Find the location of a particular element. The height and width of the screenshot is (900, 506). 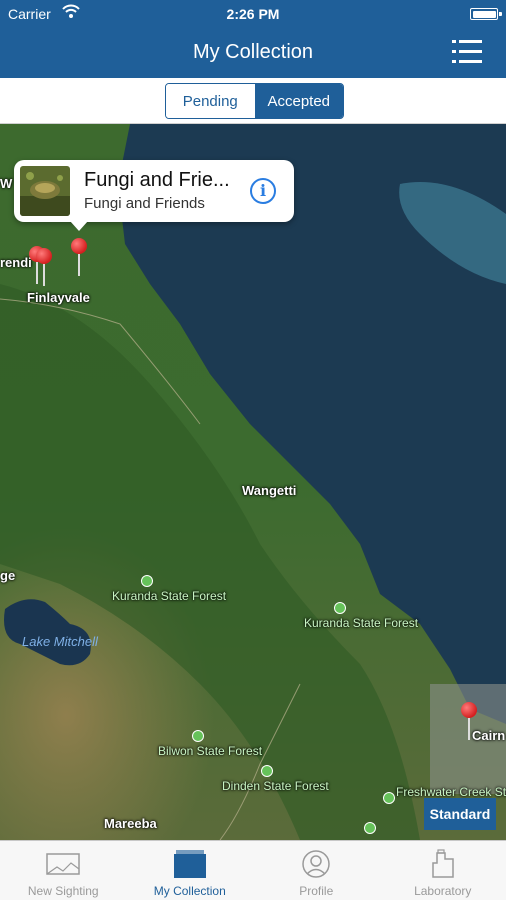

place-label-dinden: Dinden State Forest is located at coordinates (275, 786).